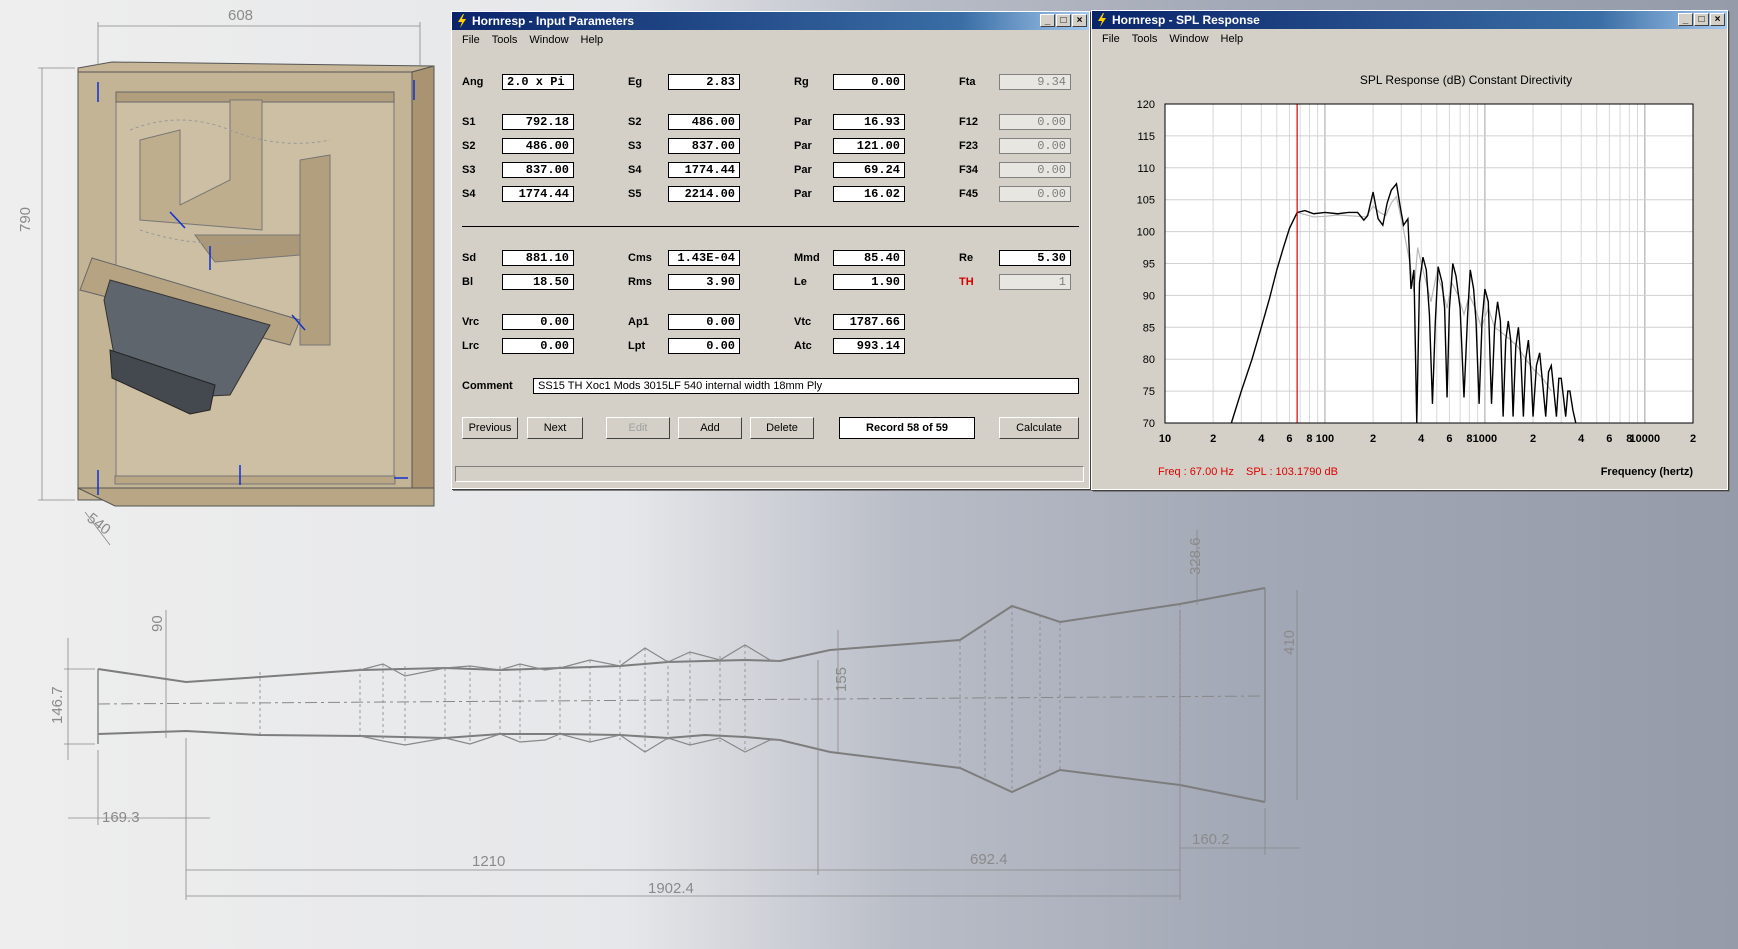  What do you see at coordinates (869, 322) in the screenshot?
I see `field-vtc: 1787.66` at bounding box center [869, 322].